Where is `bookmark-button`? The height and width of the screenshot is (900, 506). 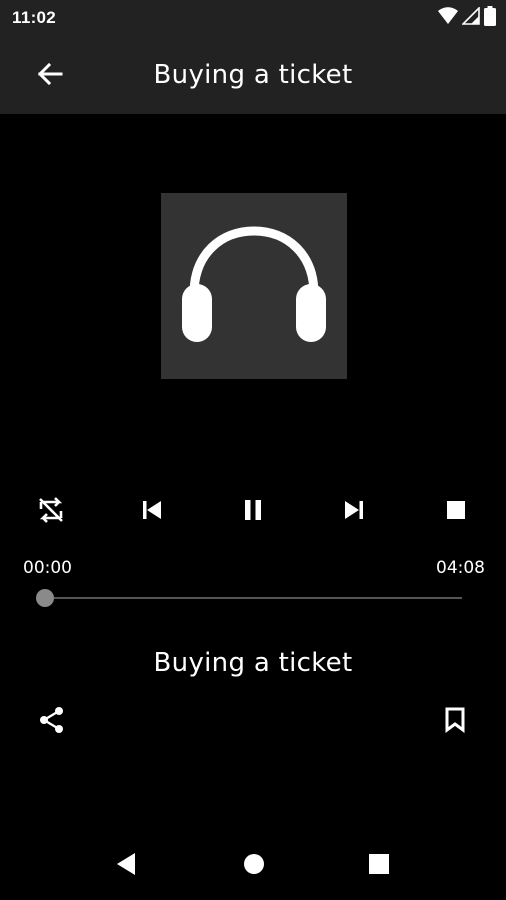 bookmark-button is located at coordinates (455, 722).